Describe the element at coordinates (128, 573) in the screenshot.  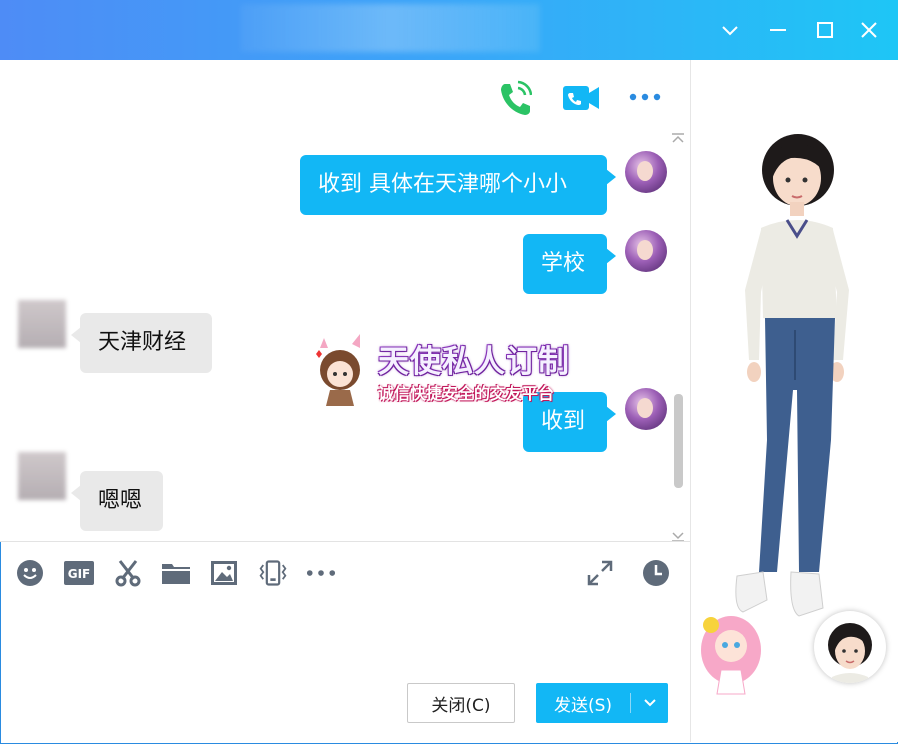
I see `screenshot-scissors-icon` at that location.